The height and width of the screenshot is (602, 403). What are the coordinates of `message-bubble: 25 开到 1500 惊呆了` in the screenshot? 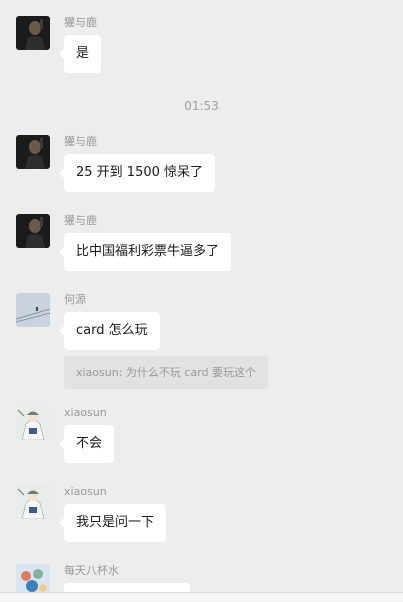 It's located at (137, 173).